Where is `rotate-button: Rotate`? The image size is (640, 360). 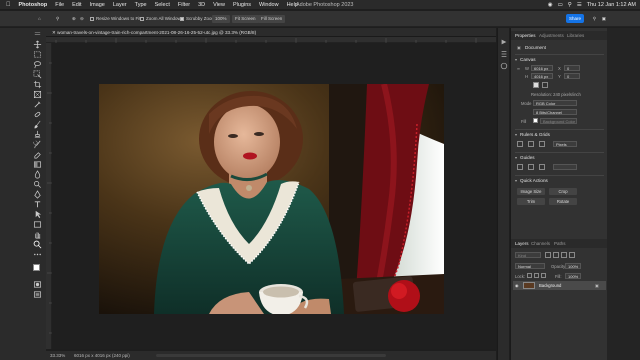 rotate-button: Rotate is located at coordinates (563, 201).